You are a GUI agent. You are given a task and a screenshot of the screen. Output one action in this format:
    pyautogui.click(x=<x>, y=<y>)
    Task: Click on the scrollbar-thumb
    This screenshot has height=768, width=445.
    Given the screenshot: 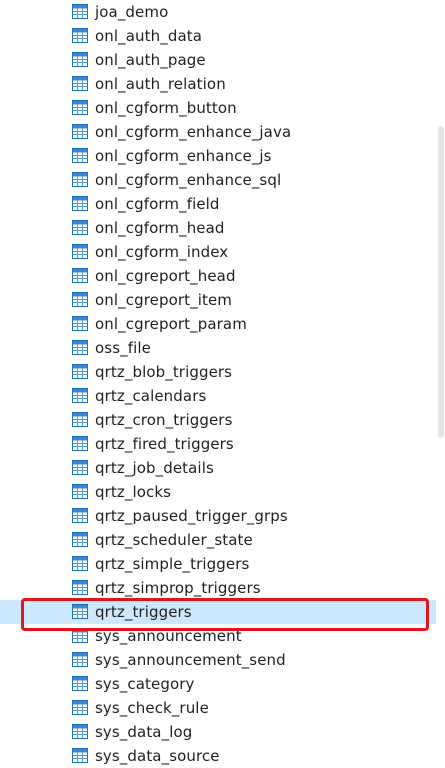 What is the action you would take?
    pyautogui.click(x=441, y=282)
    